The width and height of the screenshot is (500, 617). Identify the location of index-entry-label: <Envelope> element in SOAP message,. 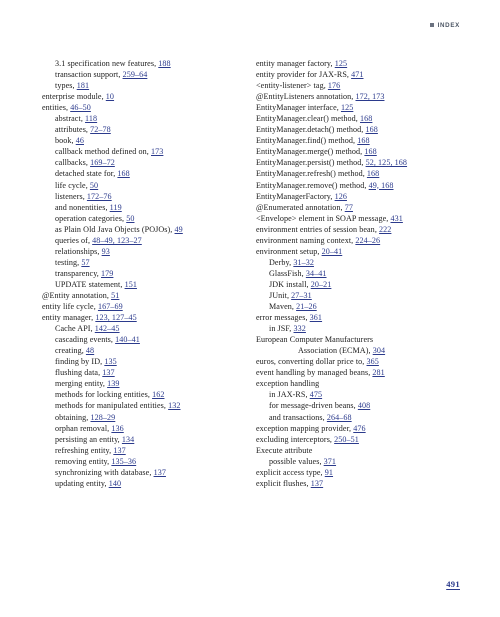
(323, 218).